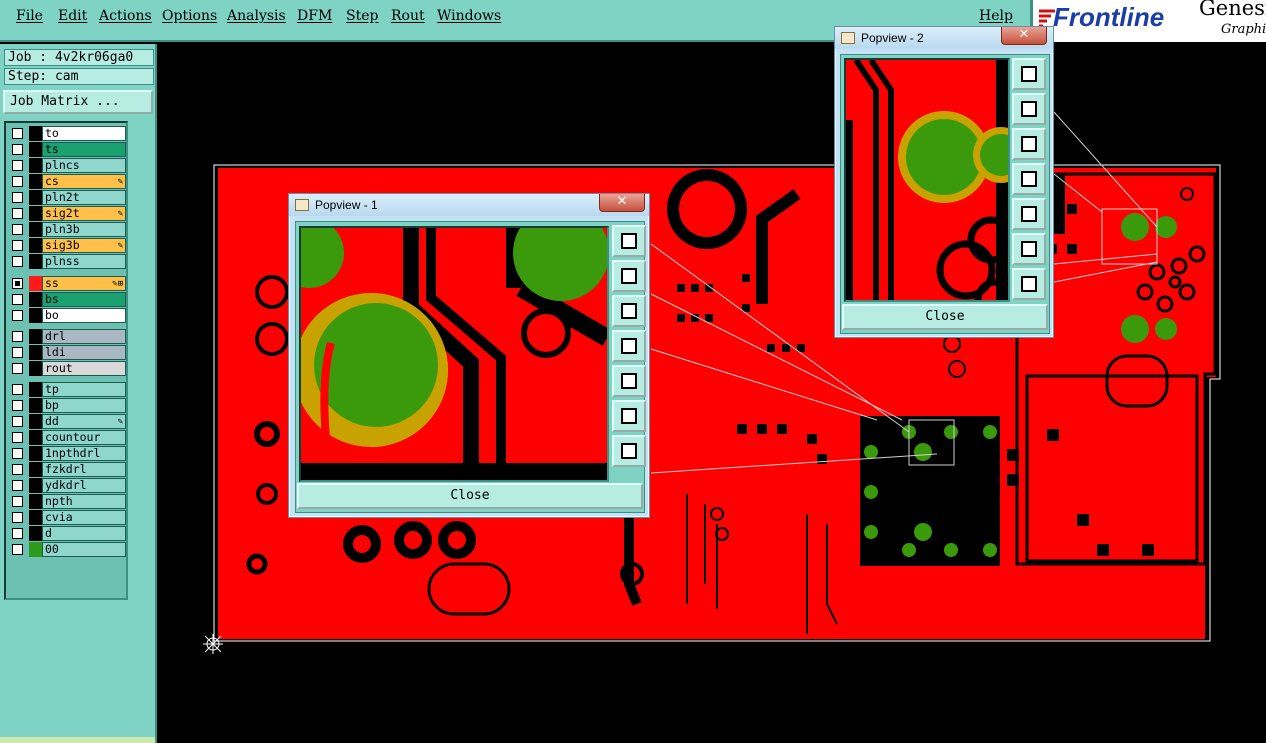 Image resolution: width=1266 pixels, height=743 pixels. I want to click on layer-name: bp, so click(84, 405).